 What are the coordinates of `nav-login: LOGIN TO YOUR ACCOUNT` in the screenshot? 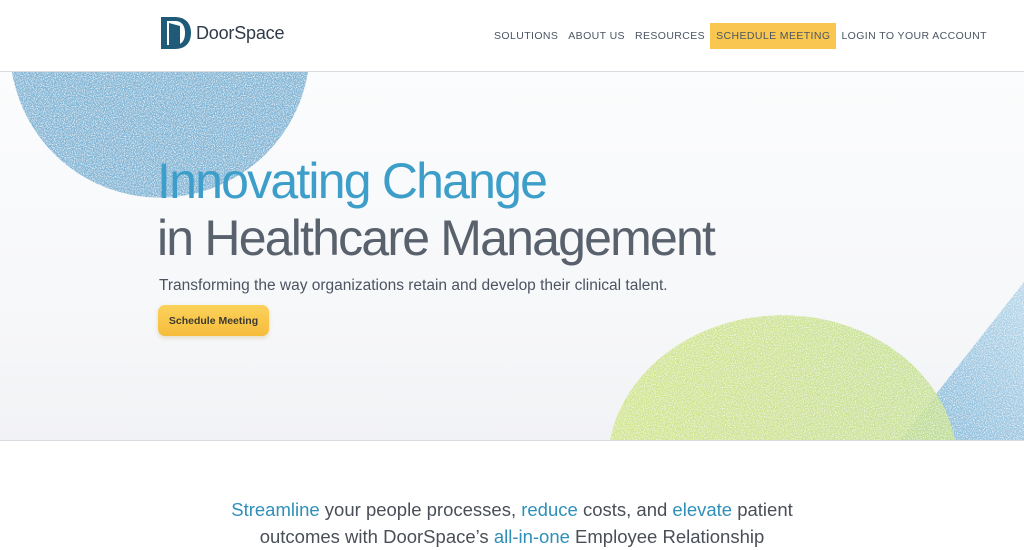 It's located at (914, 36).